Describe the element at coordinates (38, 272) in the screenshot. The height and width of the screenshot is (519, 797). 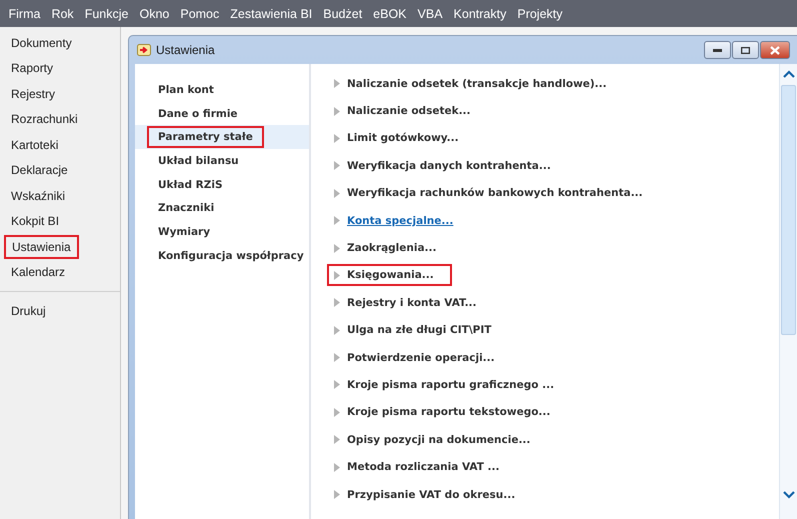
I see `sidebar-item: Kalendarz` at that location.